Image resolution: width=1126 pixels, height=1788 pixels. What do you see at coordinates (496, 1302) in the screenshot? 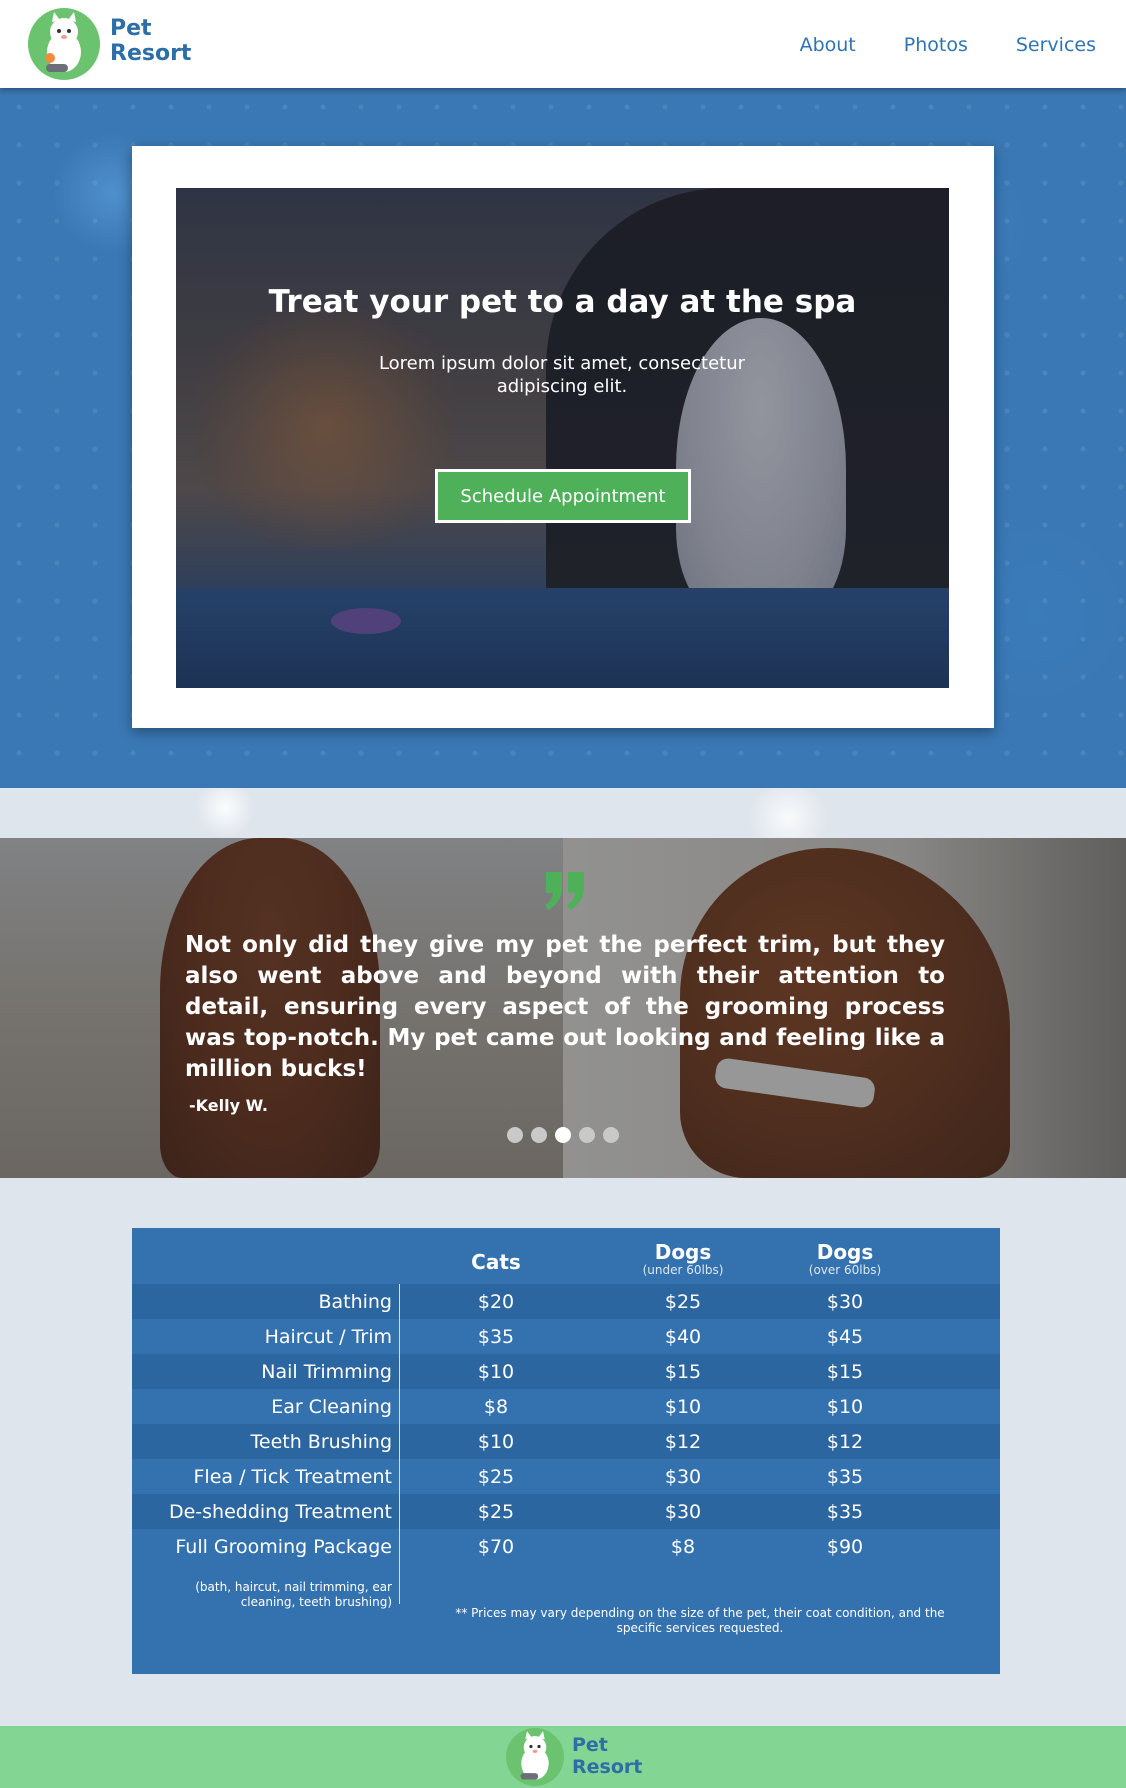
I see `price-cat: $20` at bounding box center [496, 1302].